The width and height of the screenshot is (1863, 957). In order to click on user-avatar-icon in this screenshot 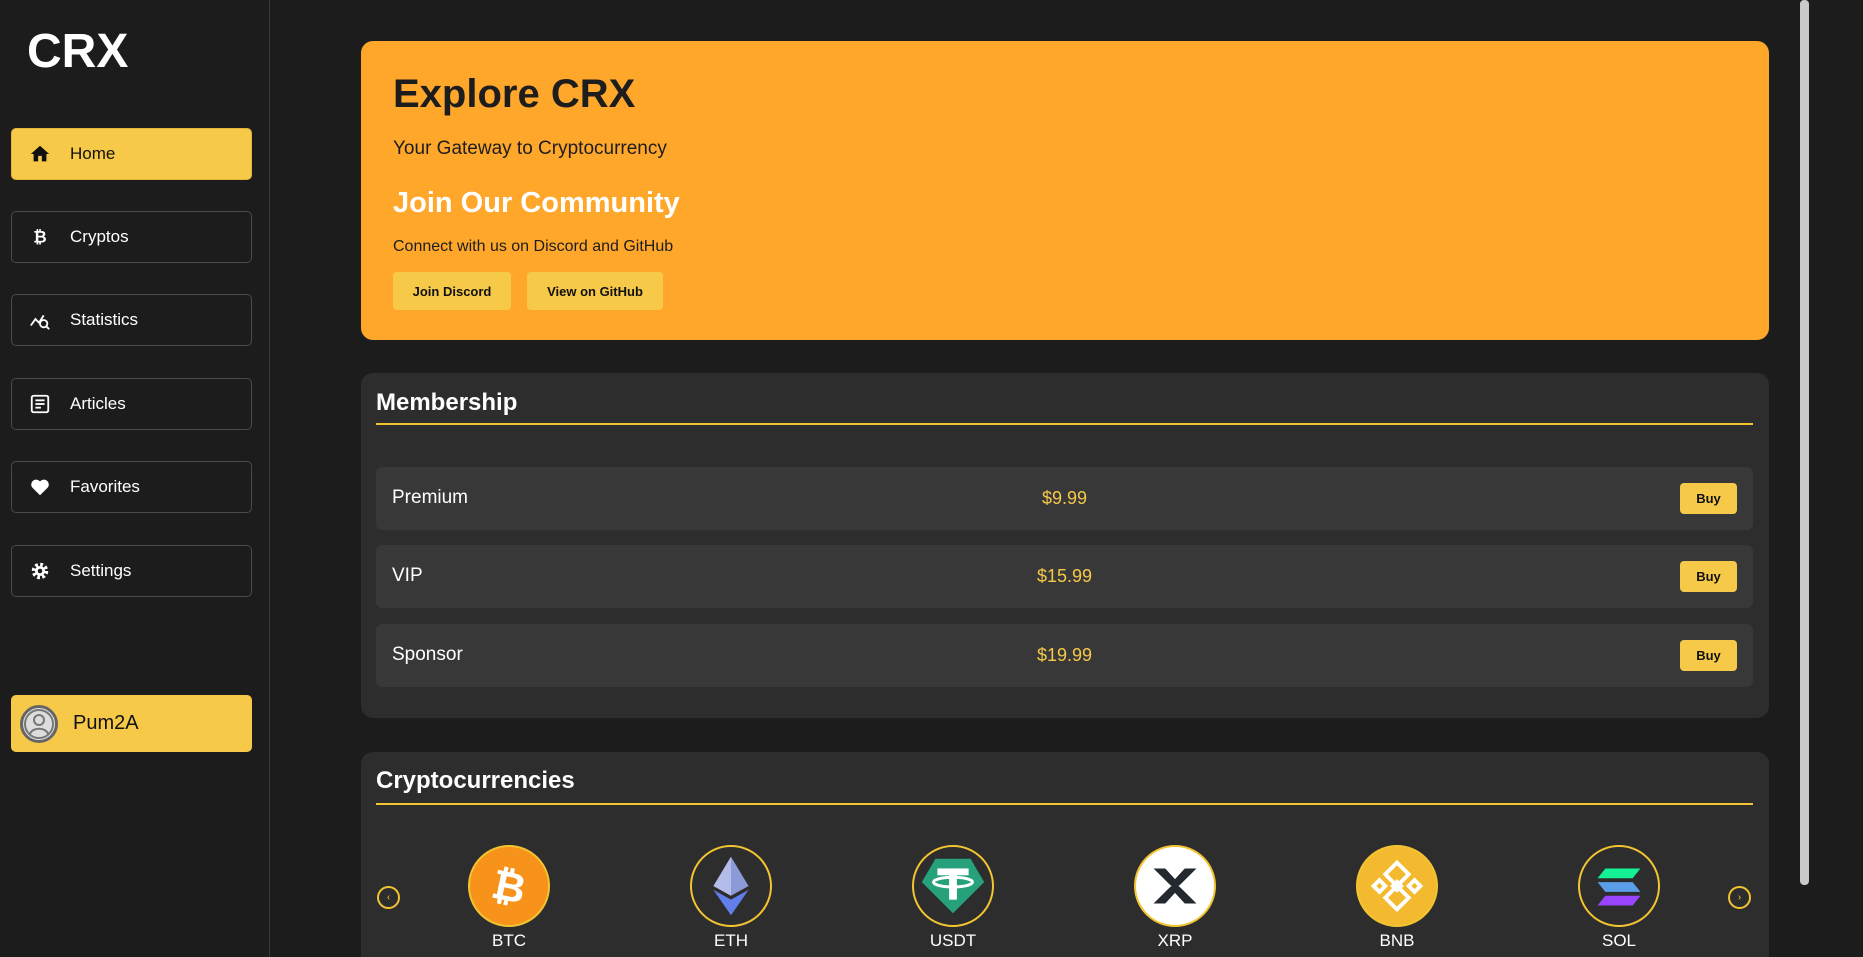, I will do `click(39, 723)`.